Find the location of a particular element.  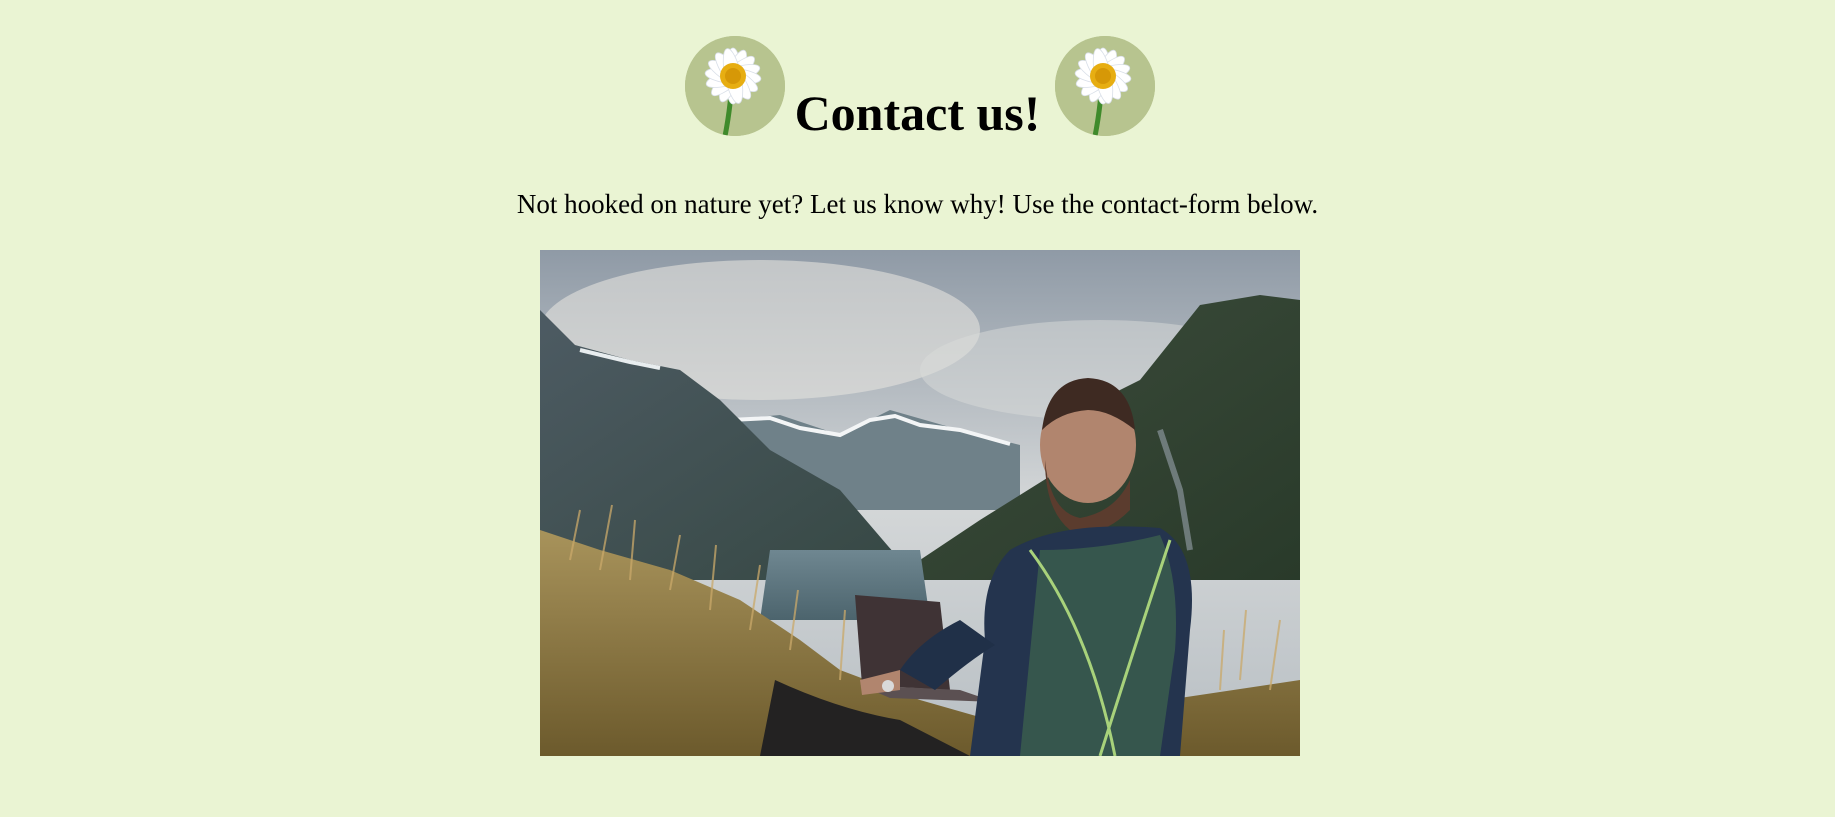

page-title: Contact us! is located at coordinates (917, 113).